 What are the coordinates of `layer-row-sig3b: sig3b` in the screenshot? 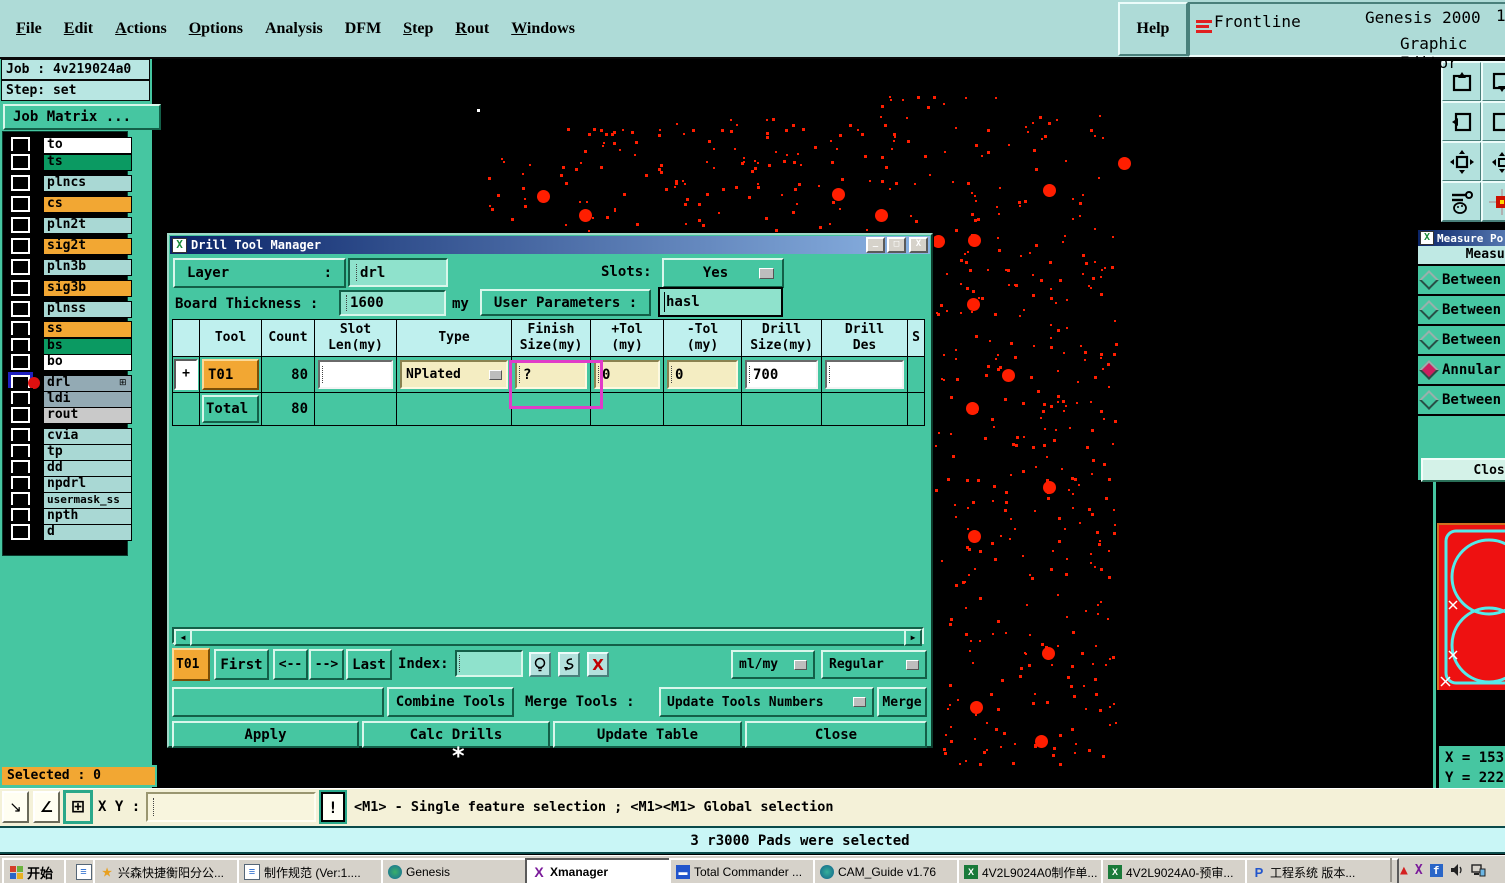 It's located at (69, 288).